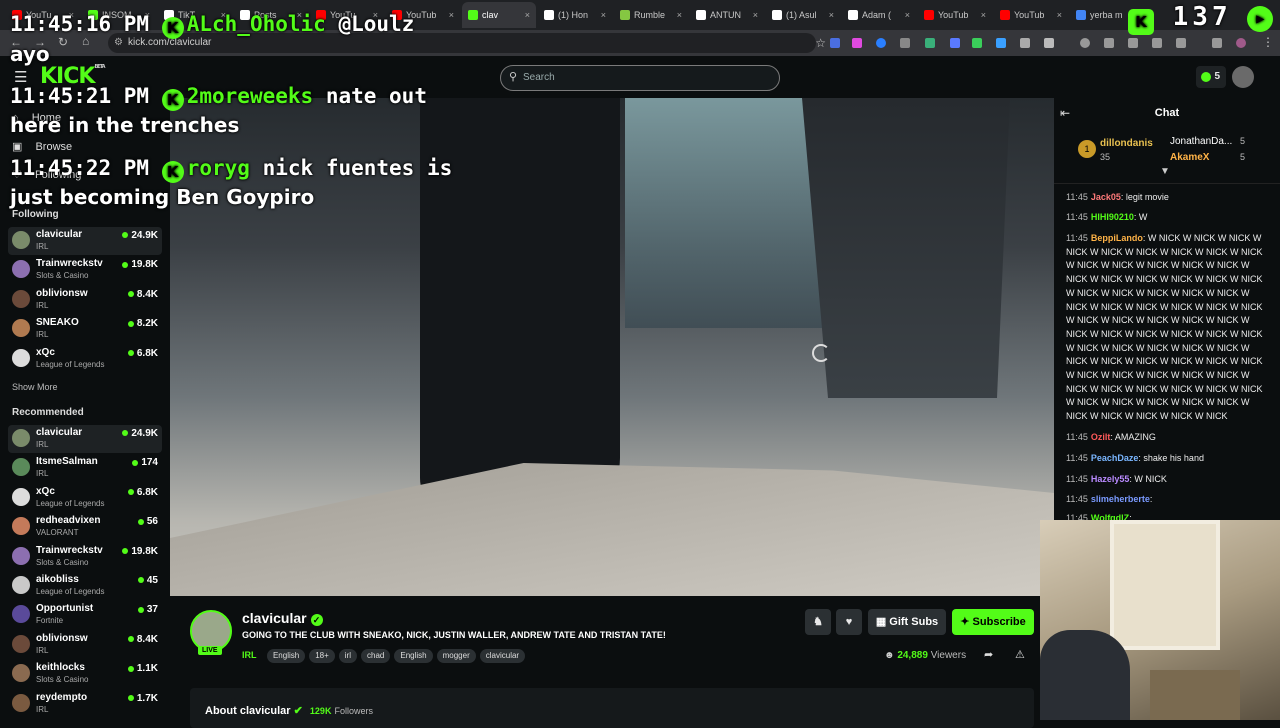 Image resolution: width=1280 pixels, height=728 pixels. What do you see at coordinates (322, 656) in the screenshot?
I see `stream-tag: 18+` at bounding box center [322, 656].